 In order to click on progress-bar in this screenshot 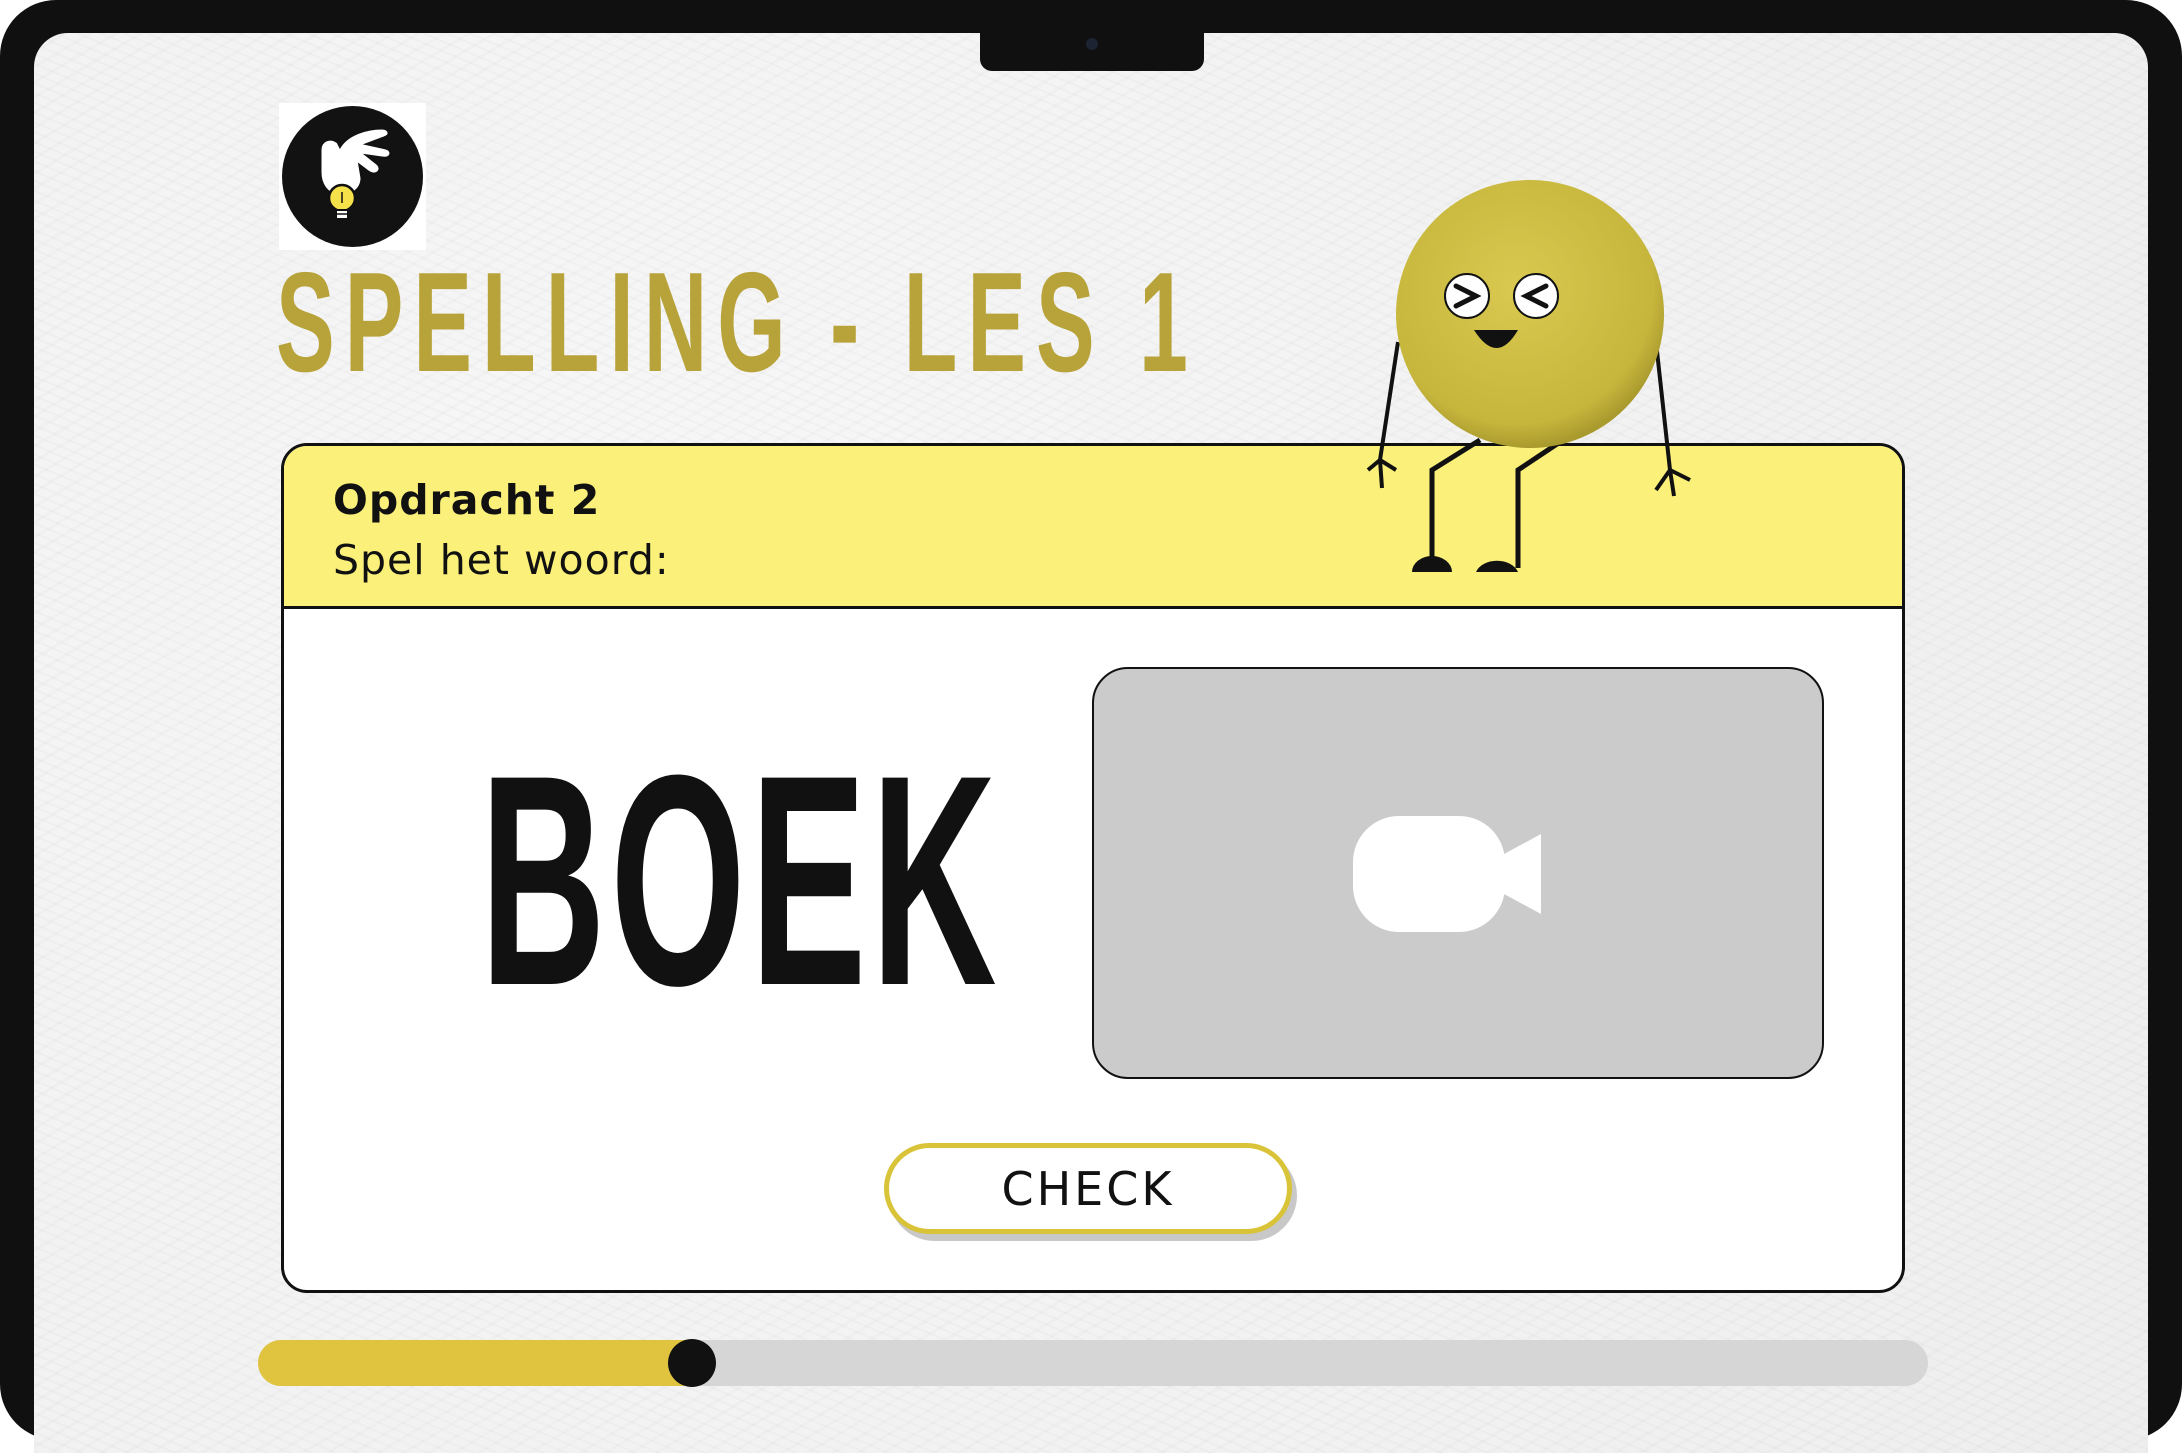, I will do `click(1093, 1363)`.